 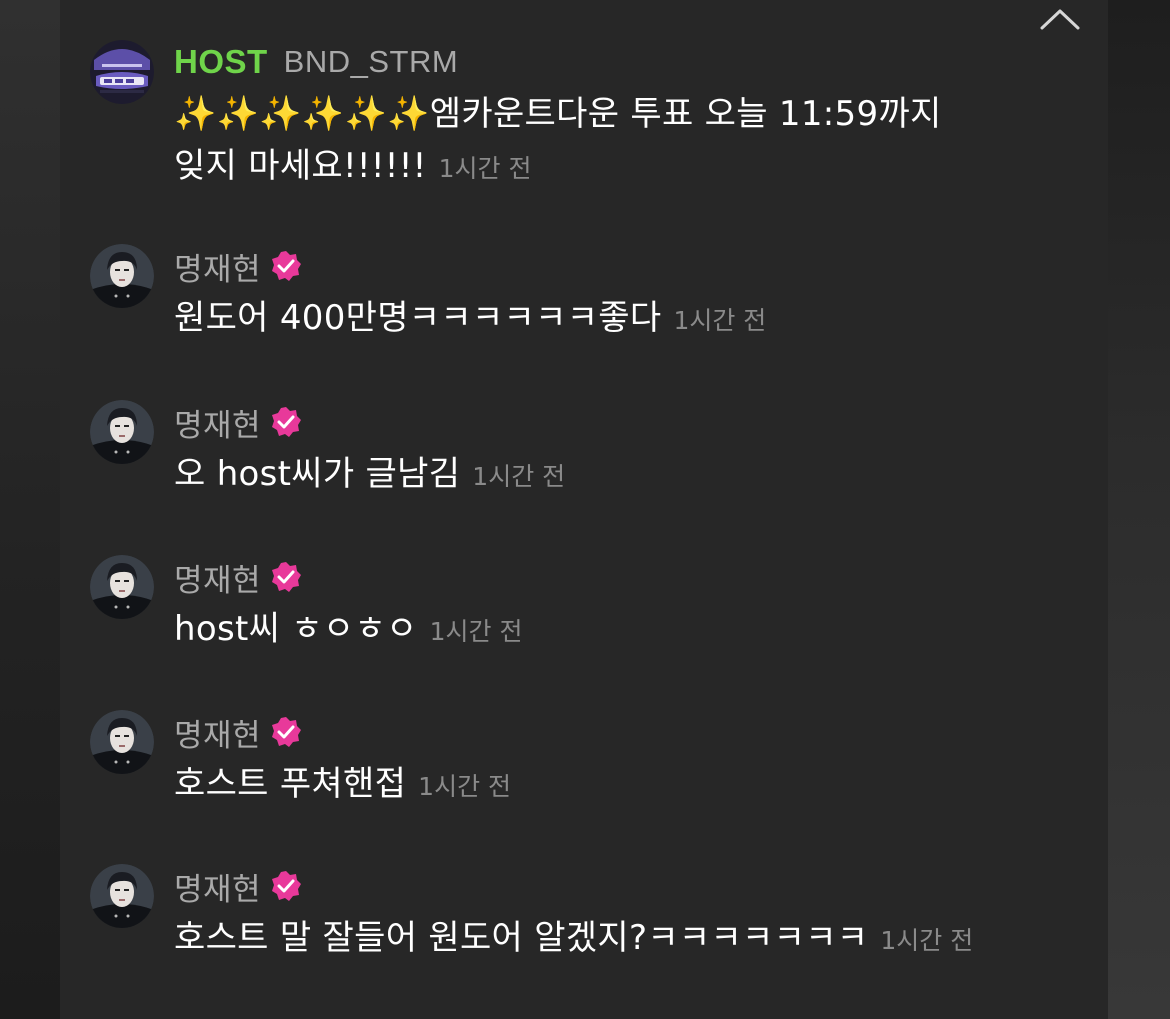 I want to click on message-body: 오 host씨가 글남김, so click(x=317, y=474).